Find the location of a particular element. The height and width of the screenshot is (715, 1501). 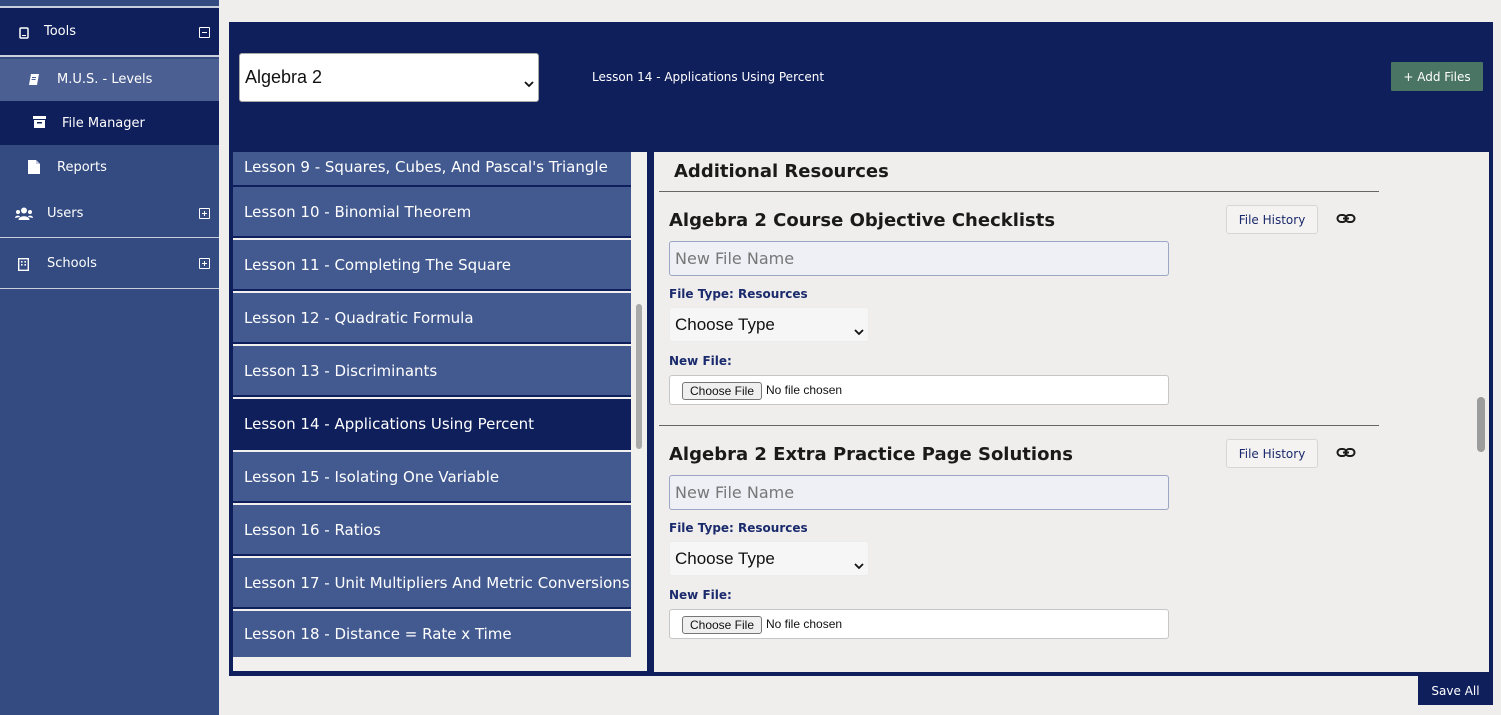

lesson-item: Lesson 13 - Discriminants is located at coordinates (432, 371).